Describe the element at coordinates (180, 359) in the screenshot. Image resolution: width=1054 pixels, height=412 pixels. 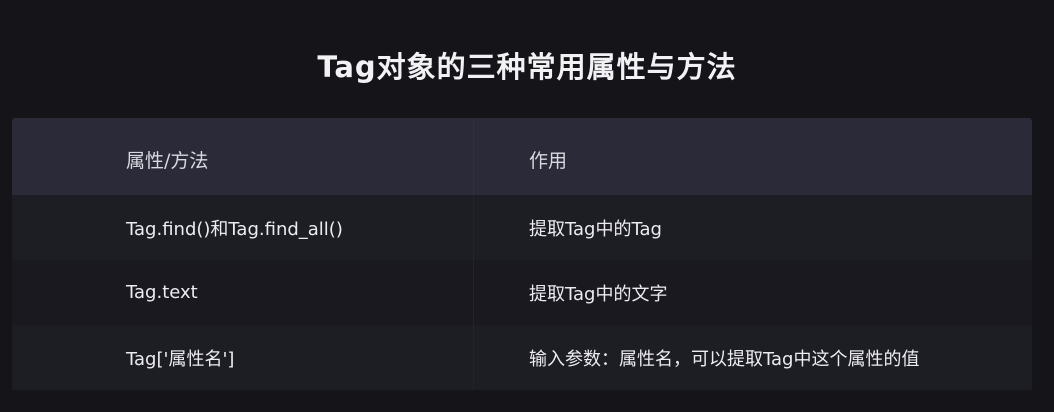
I see `cell-method: Tag['属性名']` at that location.